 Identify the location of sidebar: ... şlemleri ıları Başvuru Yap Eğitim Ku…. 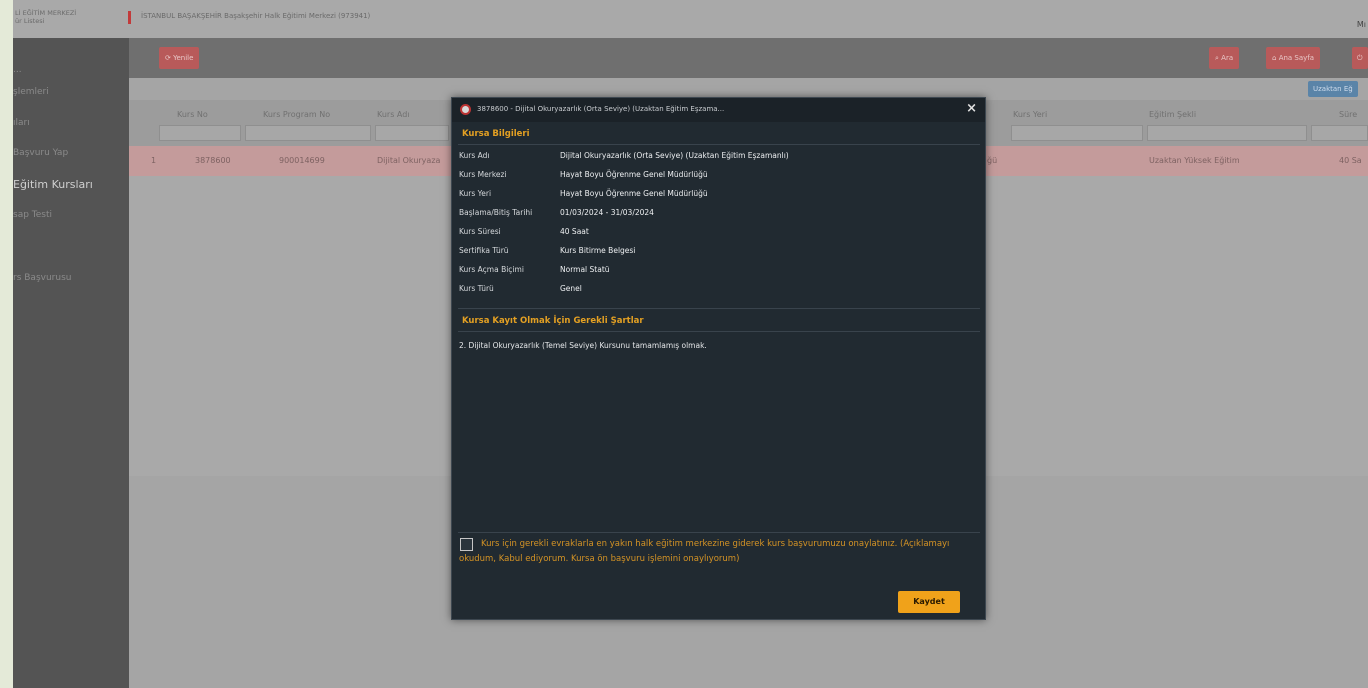
(71, 363).